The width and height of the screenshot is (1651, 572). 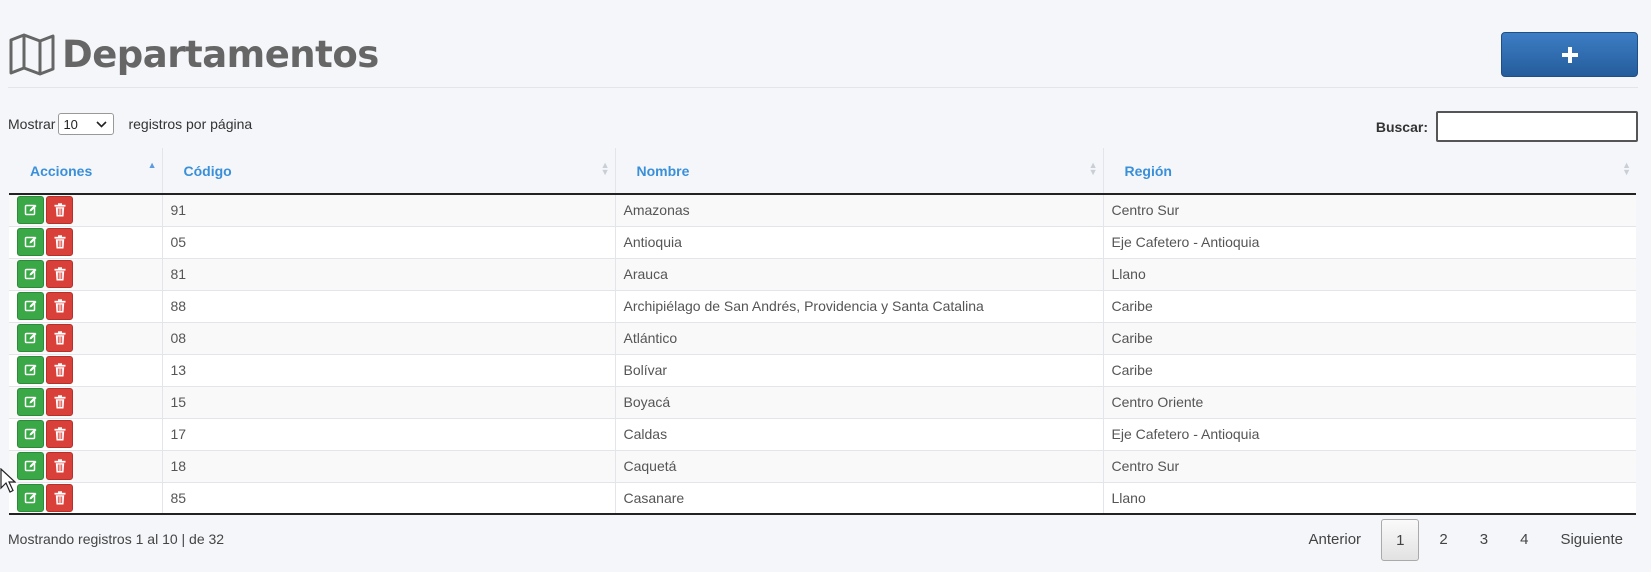 I want to click on pagination-next: Siguiente, so click(x=1591, y=540).